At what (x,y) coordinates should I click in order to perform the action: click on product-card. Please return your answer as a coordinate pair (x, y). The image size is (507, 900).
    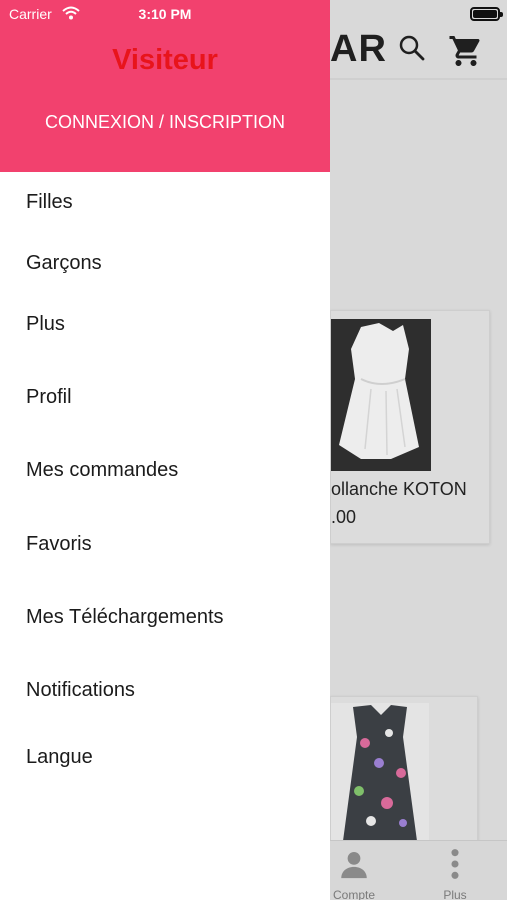
    Looking at the image, I should click on (404, 771).